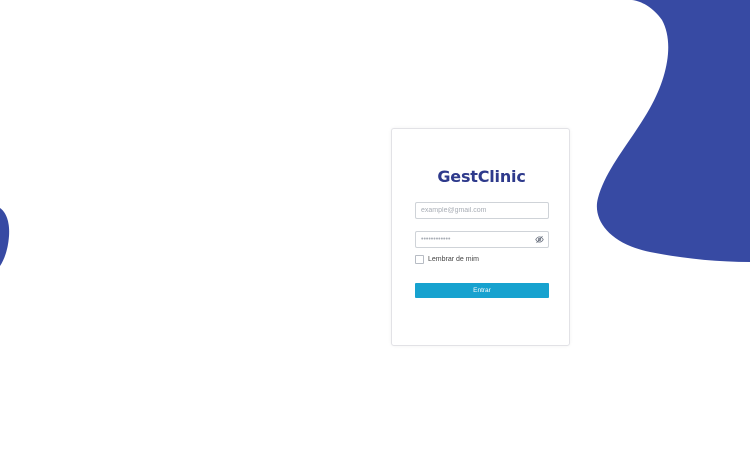 This screenshot has height=450, width=750. I want to click on right-blob, so click(673, 131).